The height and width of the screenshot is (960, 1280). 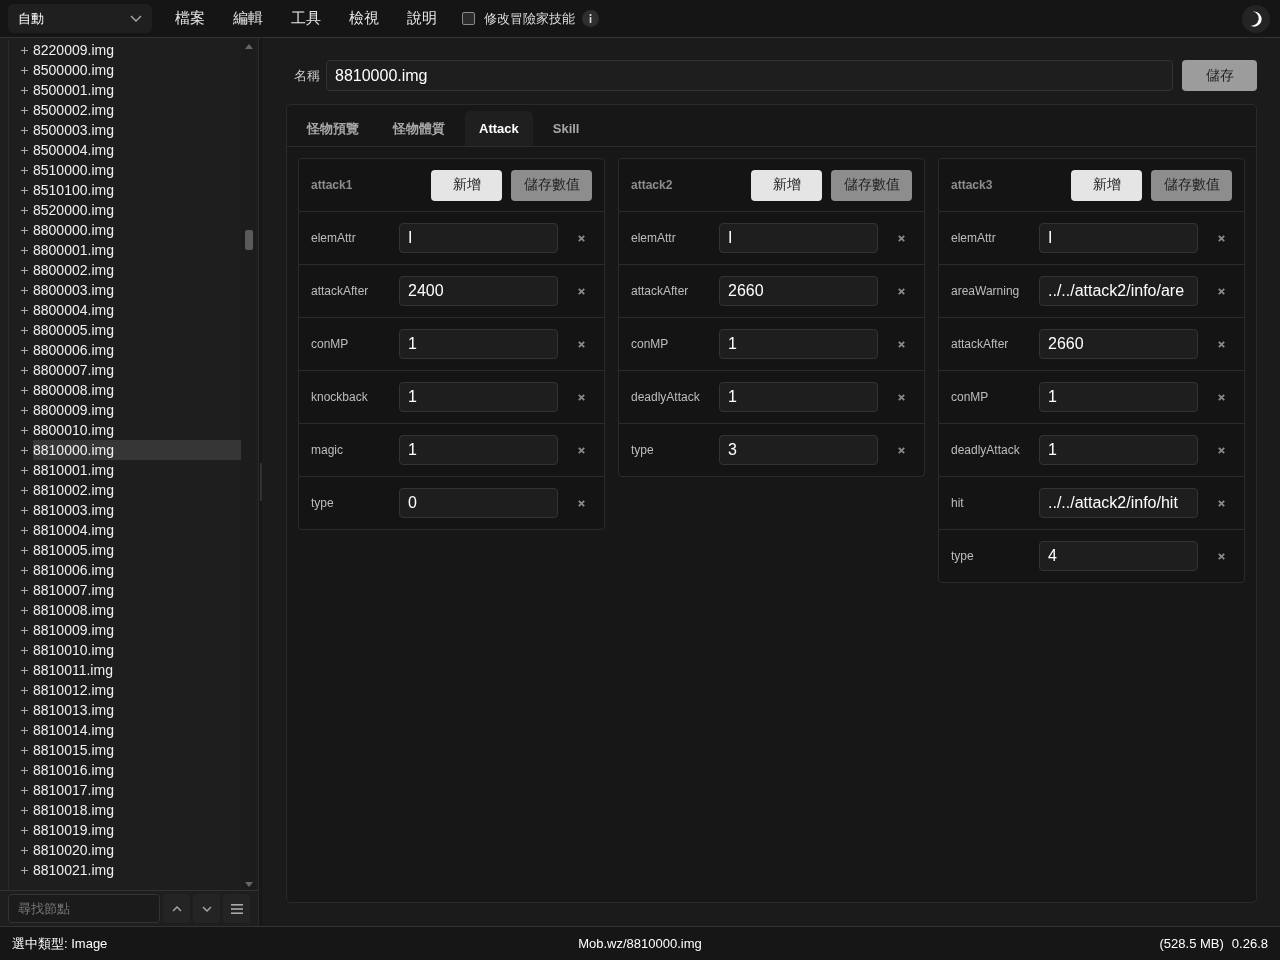 What do you see at coordinates (137, 470) in the screenshot?
I see `tree-item: 8810001.img` at bounding box center [137, 470].